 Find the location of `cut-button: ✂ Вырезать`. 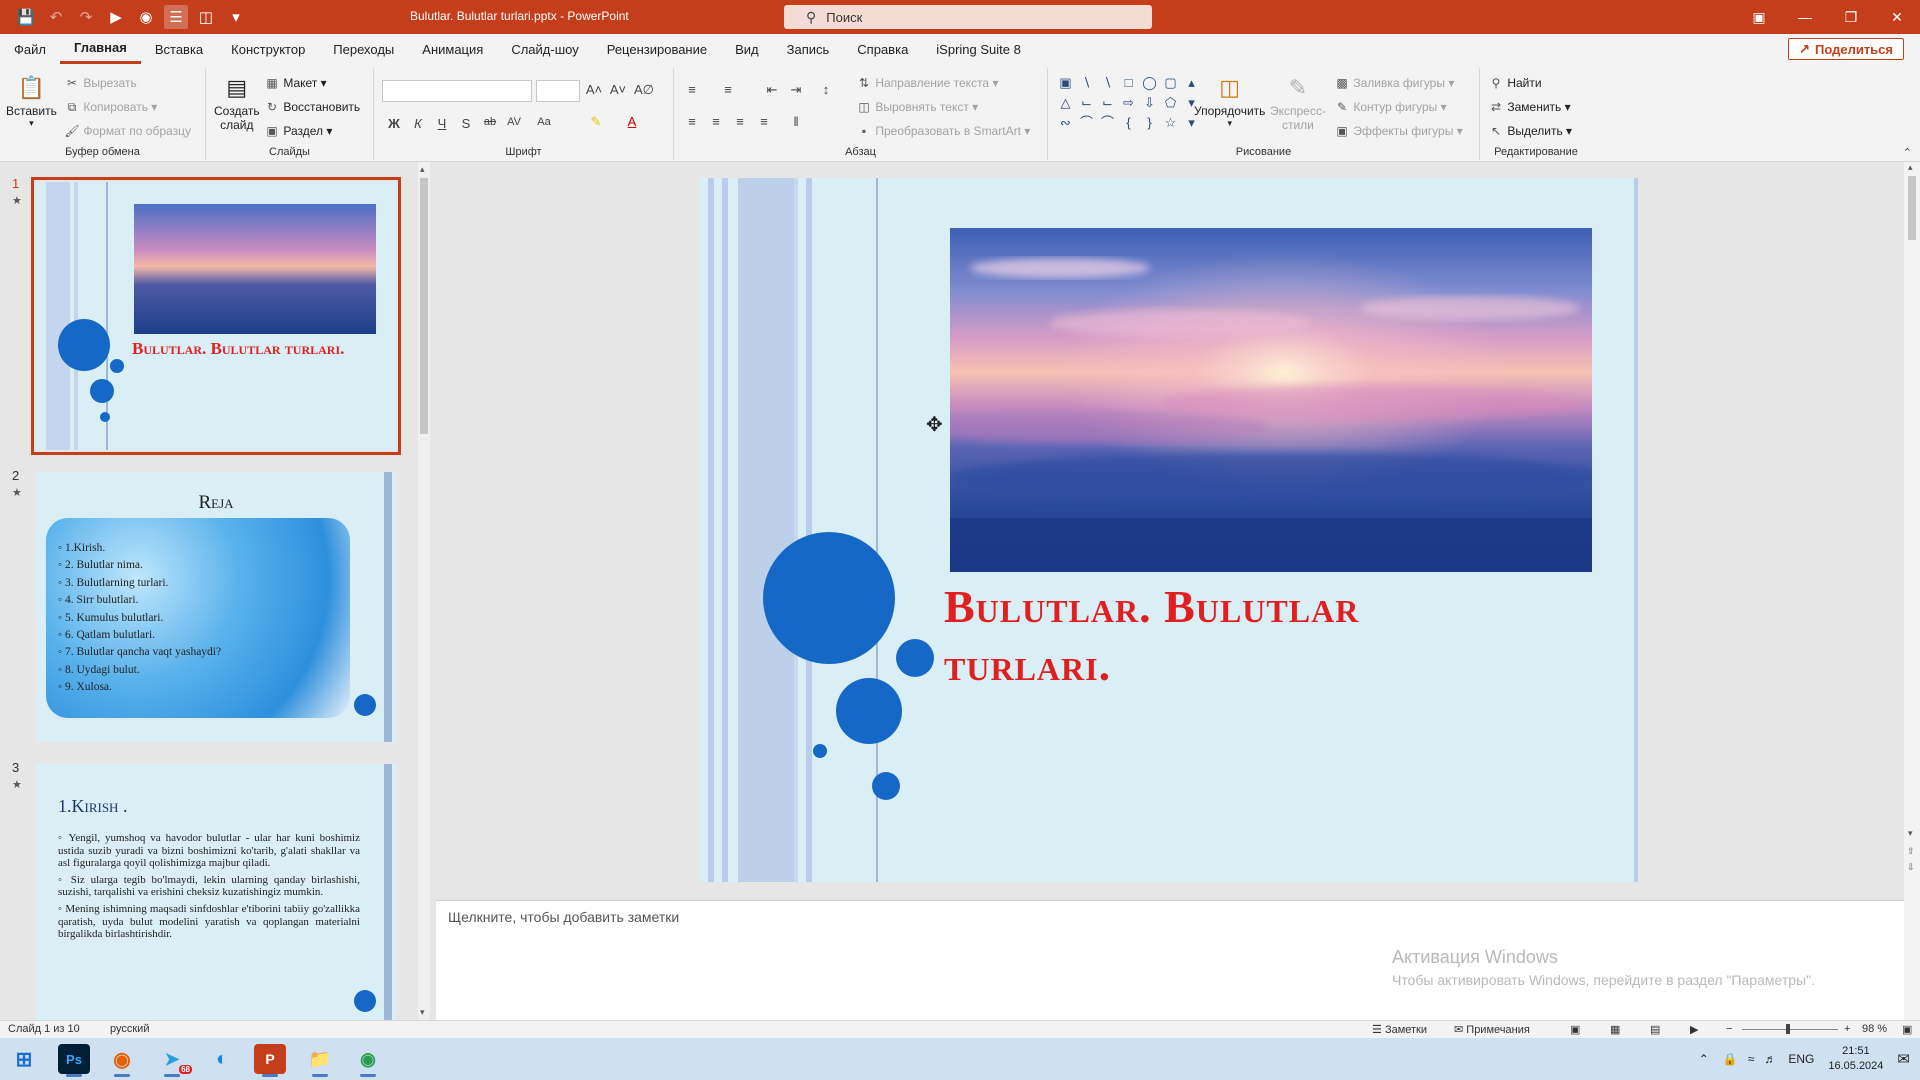

cut-button: ✂ Вырезать is located at coordinates (100, 83).